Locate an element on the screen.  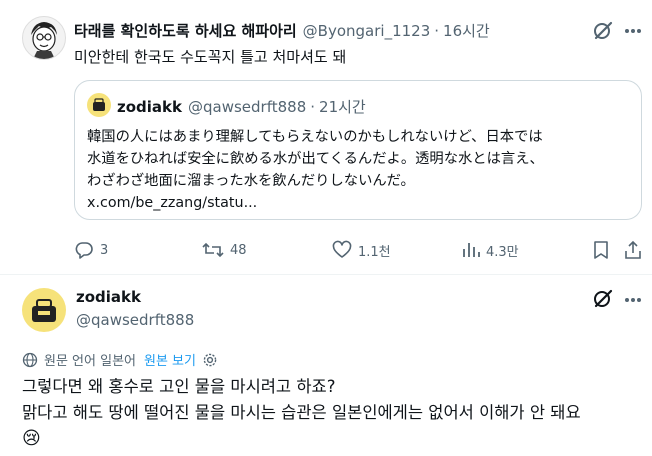
quoted-line-3: わざわざ地面に溜まった水を飲んだりしないんだ。 is located at coordinates (251, 181).